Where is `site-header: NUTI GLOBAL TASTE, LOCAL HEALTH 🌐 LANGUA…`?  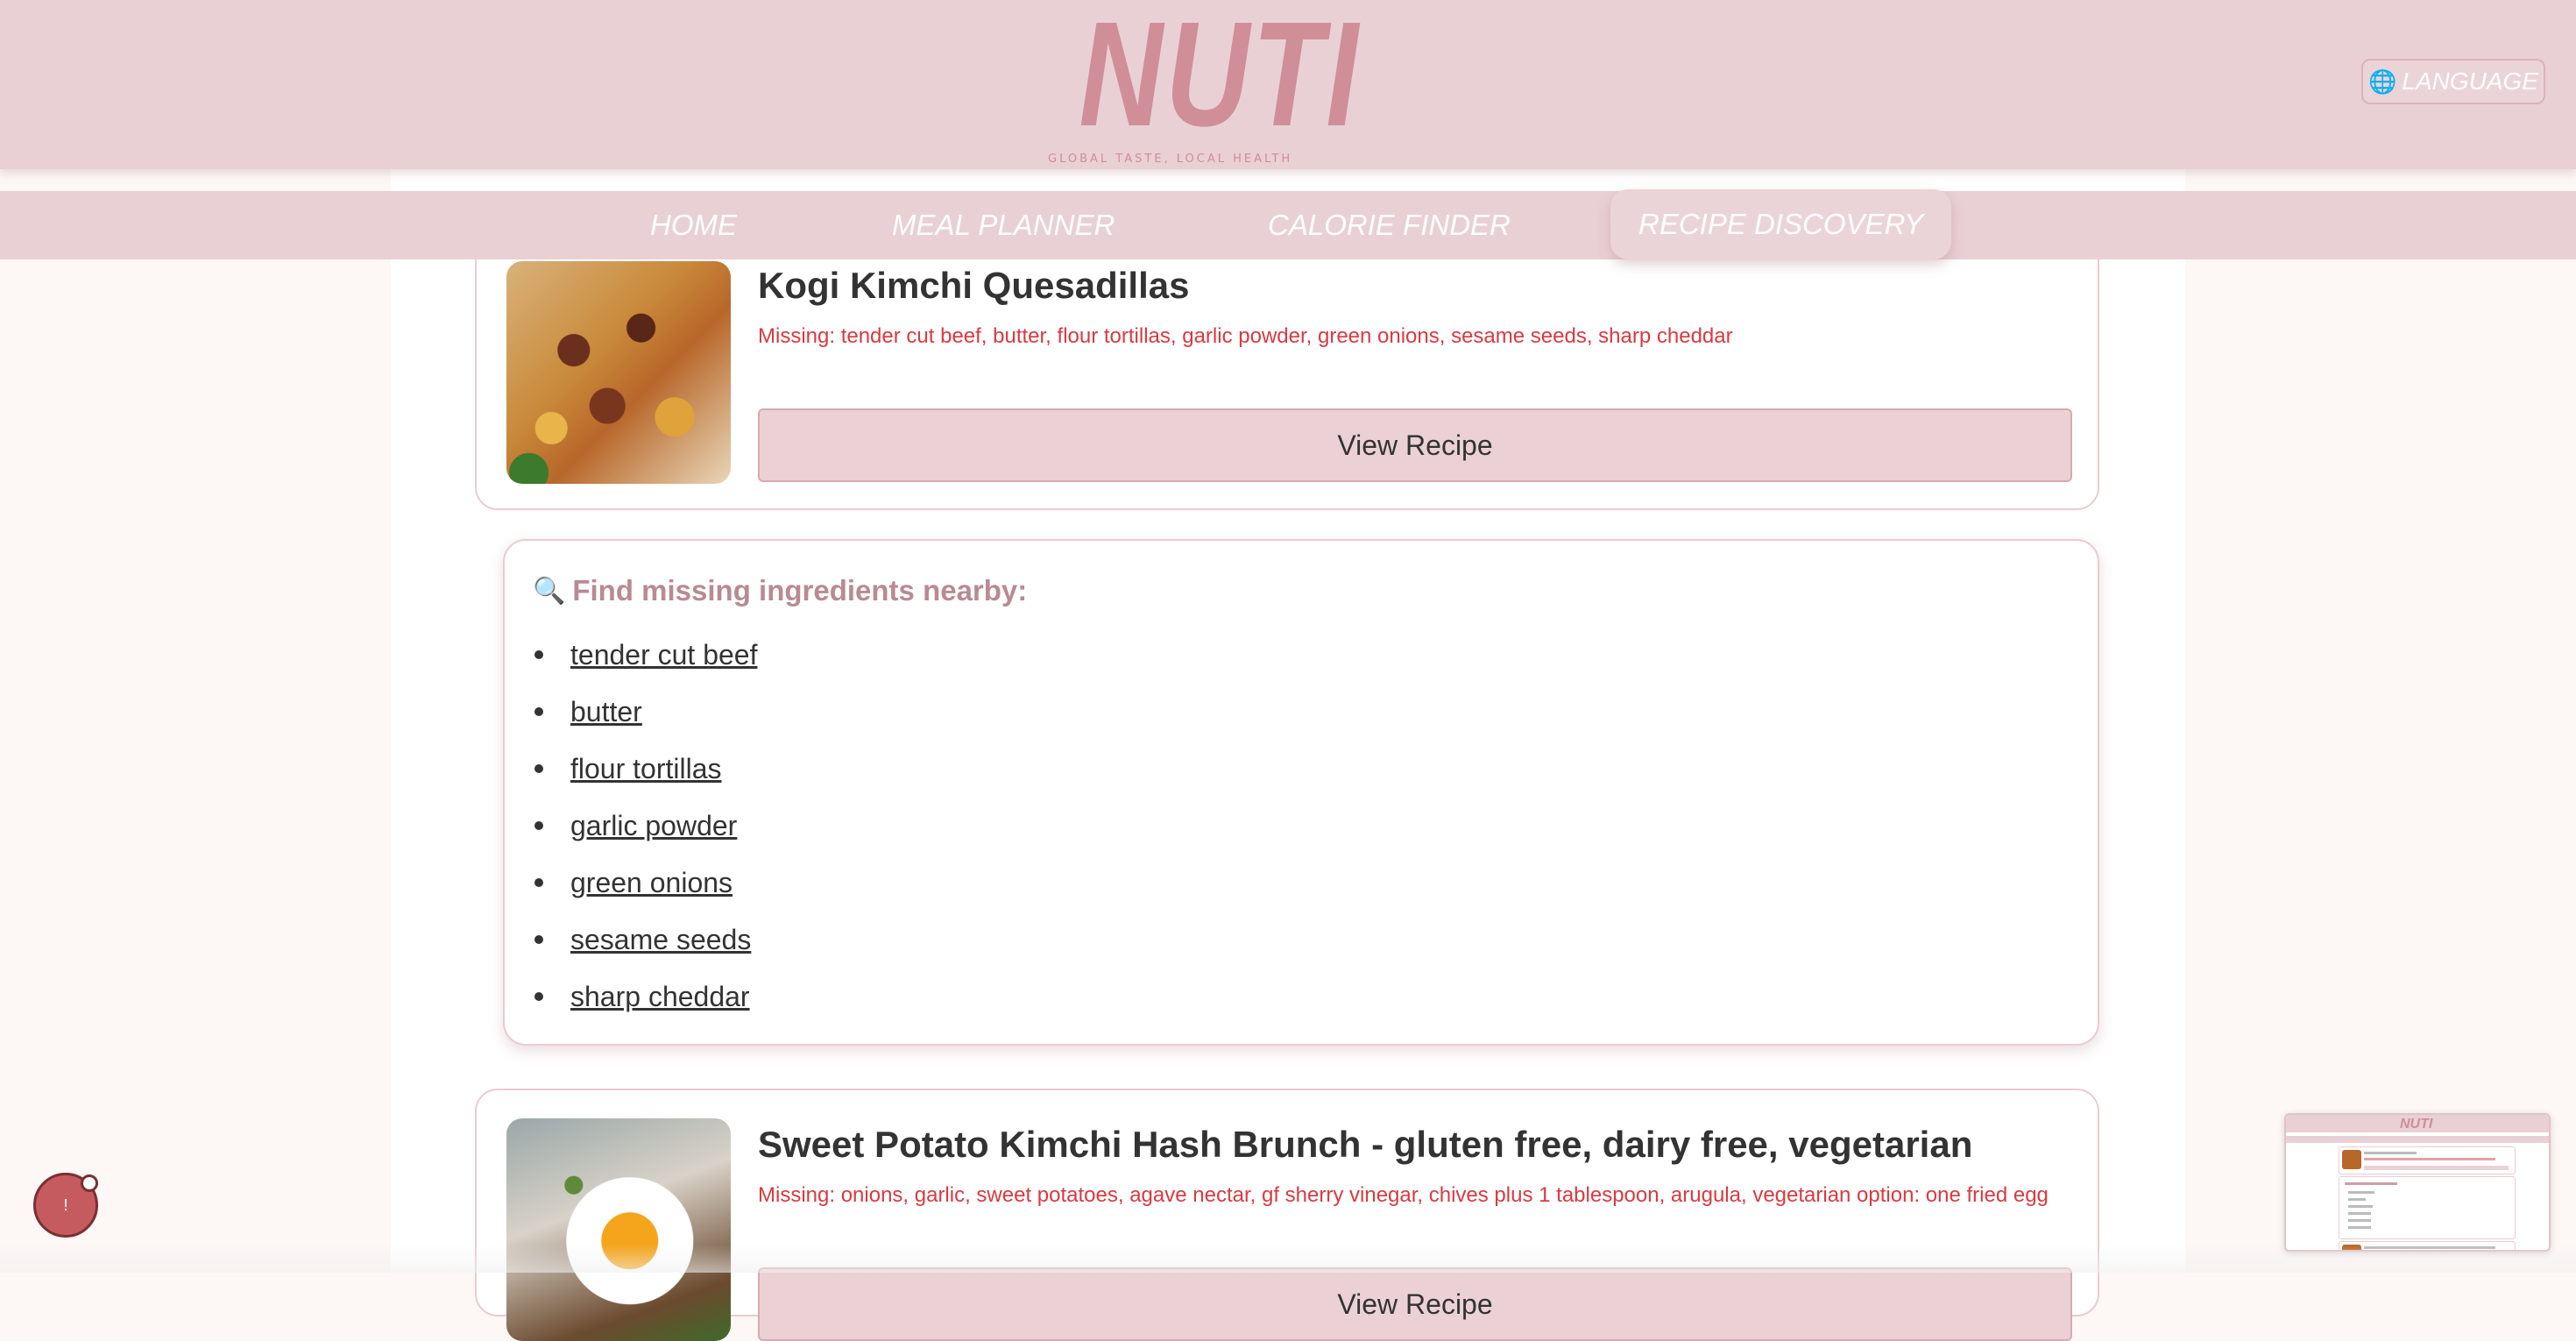 site-header: NUTI GLOBAL TASTE, LOCAL HEALTH 🌐 LANGUA… is located at coordinates (1288, 84).